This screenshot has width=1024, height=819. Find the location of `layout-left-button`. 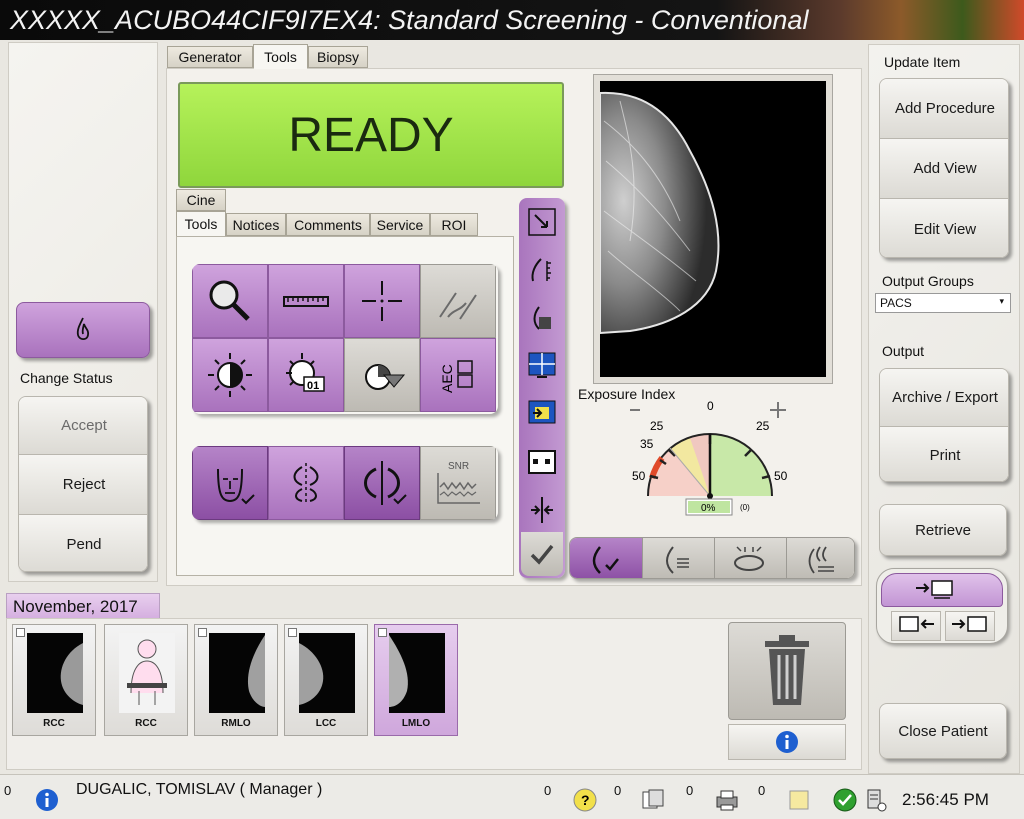

layout-left-button is located at coordinates (916, 626).